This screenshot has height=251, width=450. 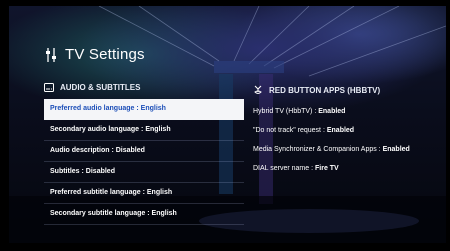 What do you see at coordinates (258, 89) in the screenshot?
I see `hbbtv-app-icon` at bounding box center [258, 89].